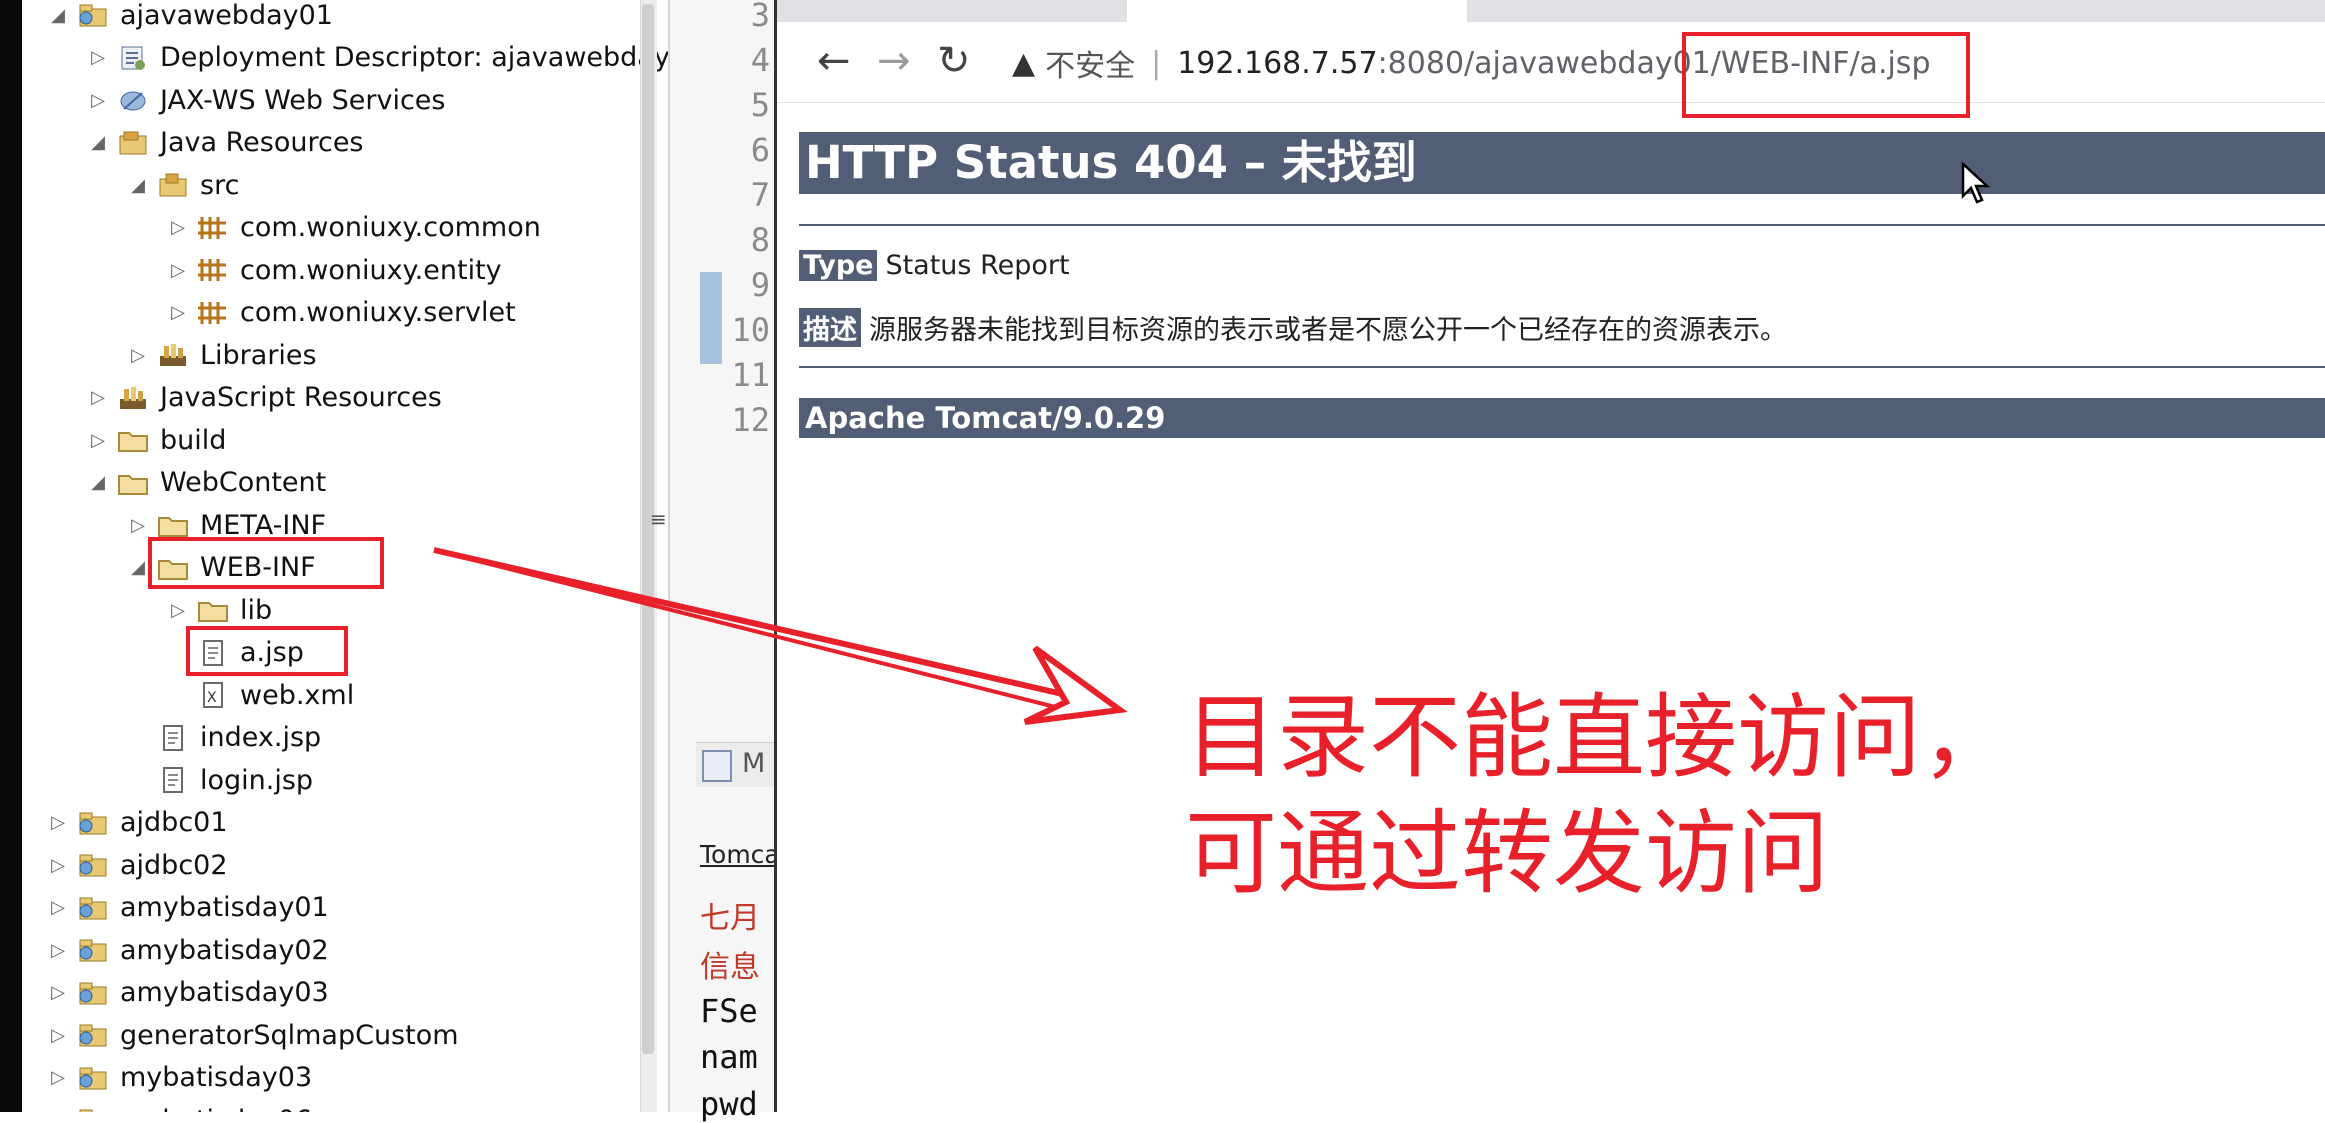 This screenshot has height=1123, width=2325. What do you see at coordinates (1297, 11) in the screenshot?
I see `browser-tab-active` at bounding box center [1297, 11].